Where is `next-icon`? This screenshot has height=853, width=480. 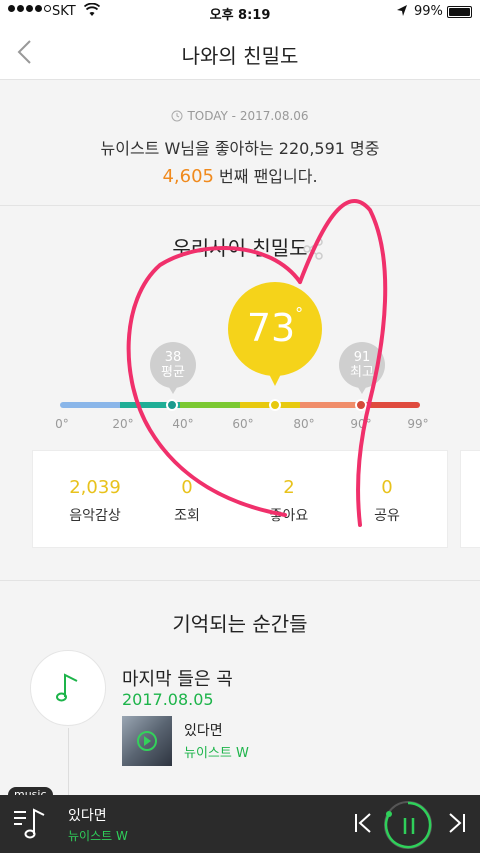 next-icon is located at coordinates (457, 823).